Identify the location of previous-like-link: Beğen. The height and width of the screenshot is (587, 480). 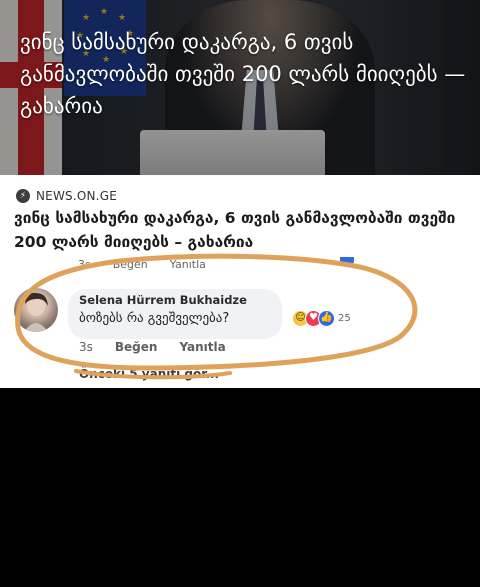
(130, 265).